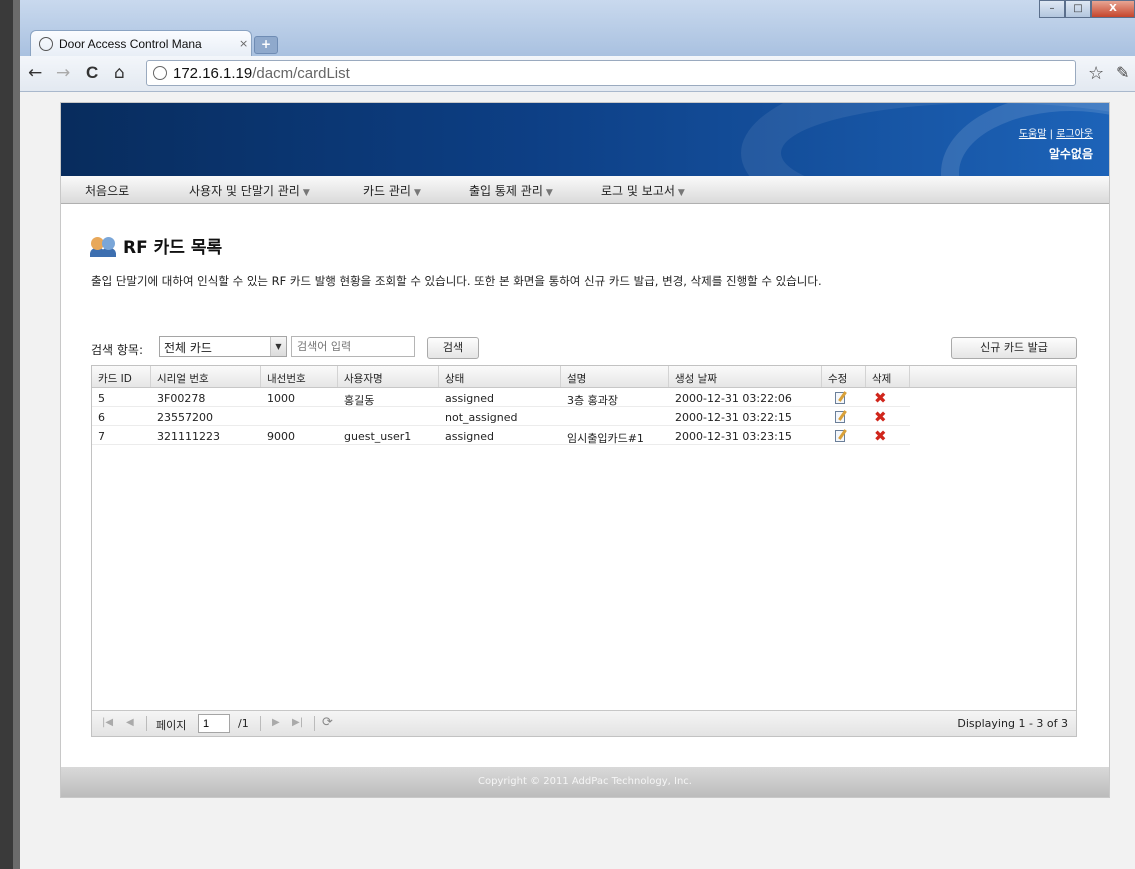 The width and height of the screenshot is (1135, 869). Describe the element at coordinates (160, 73) in the screenshot. I see `page-info-icon` at that location.